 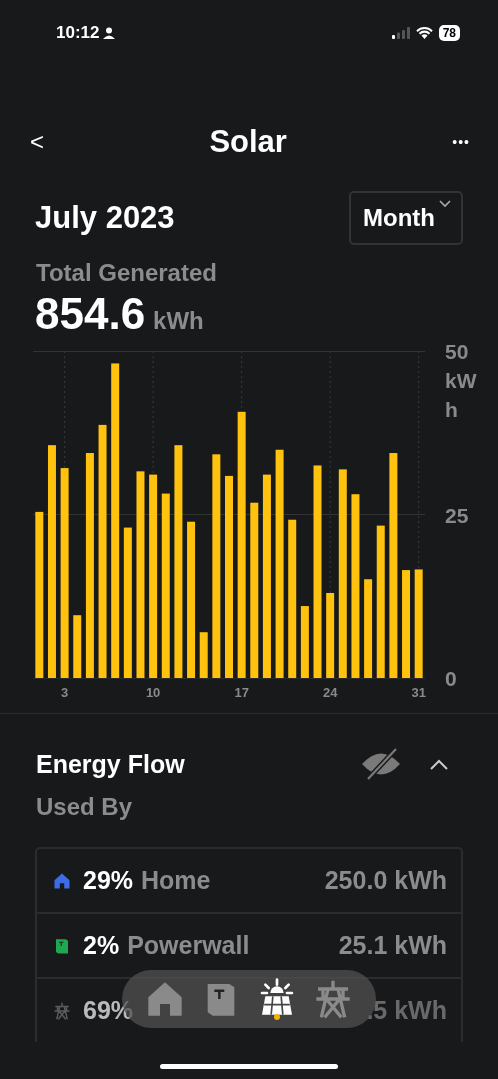 I want to click on axis-label: 25, so click(x=457, y=515).